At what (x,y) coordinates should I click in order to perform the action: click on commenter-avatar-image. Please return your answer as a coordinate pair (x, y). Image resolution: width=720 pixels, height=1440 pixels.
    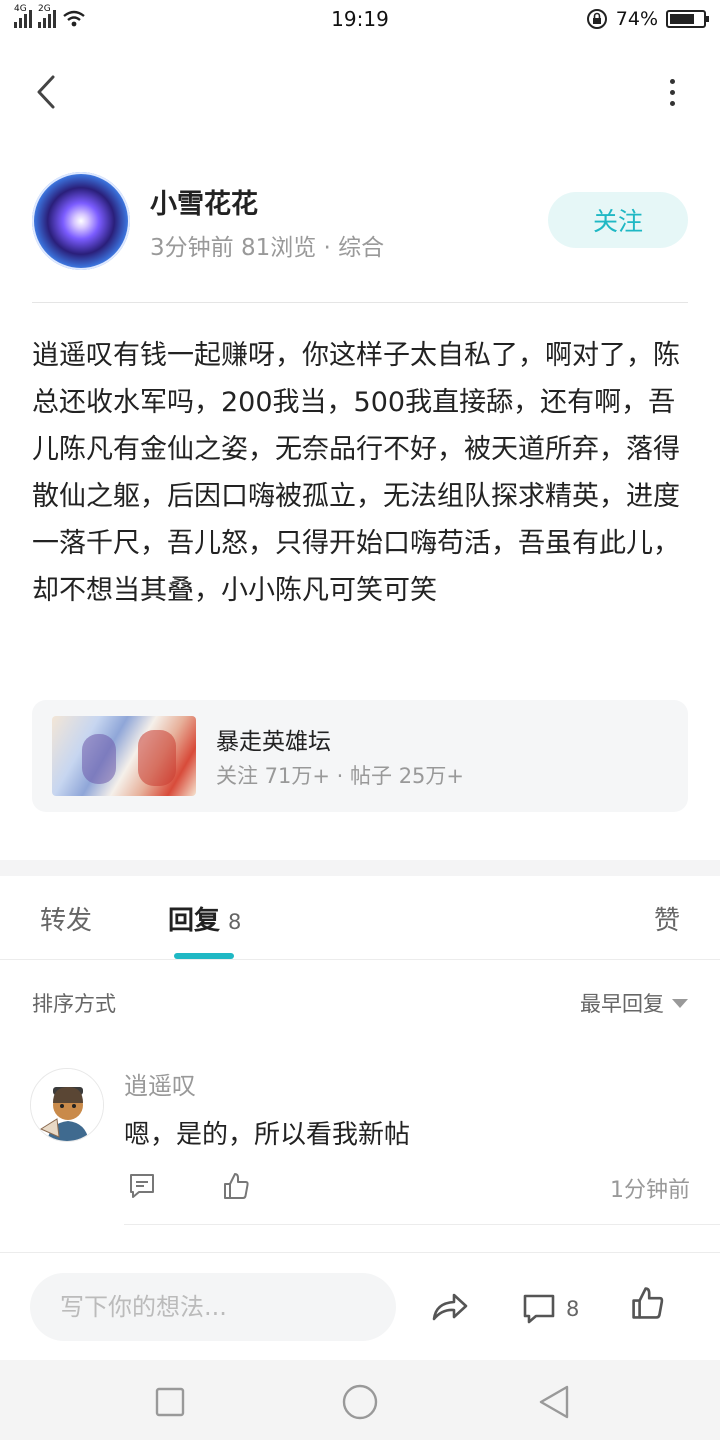
    Looking at the image, I should click on (67, 1105).